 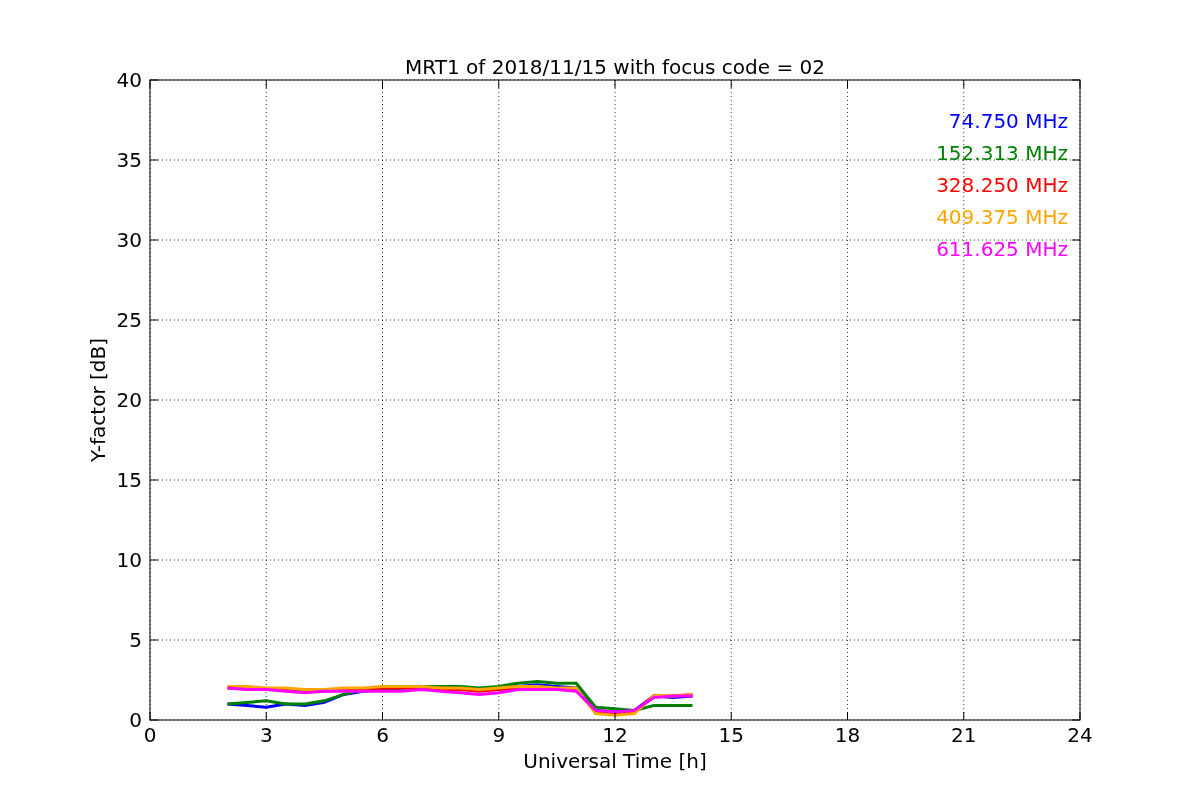 I want to click on x-axis-label: Universal Time [h], so click(x=615, y=761).